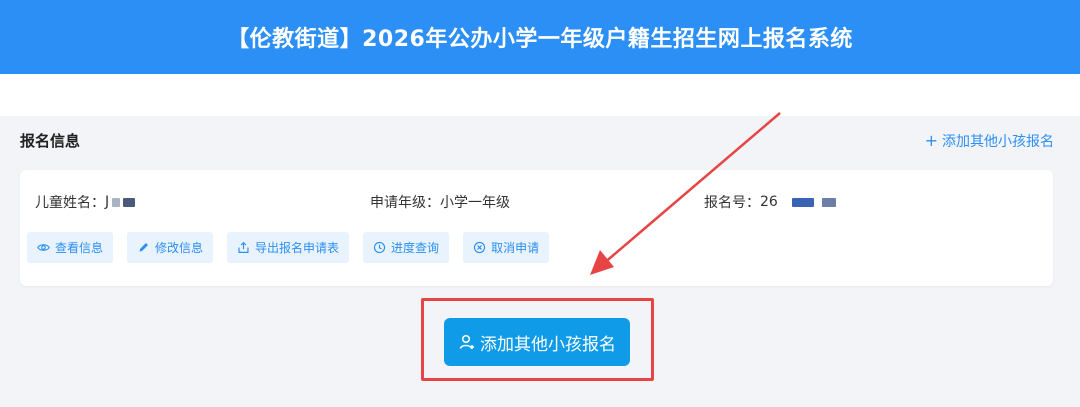 The width and height of the screenshot is (1080, 407). Describe the element at coordinates (540, 39) in the screenshot. I see `page-title: 【伦教街道】2026年公办小学一年级户籍生招生网上报名系统` at that location.